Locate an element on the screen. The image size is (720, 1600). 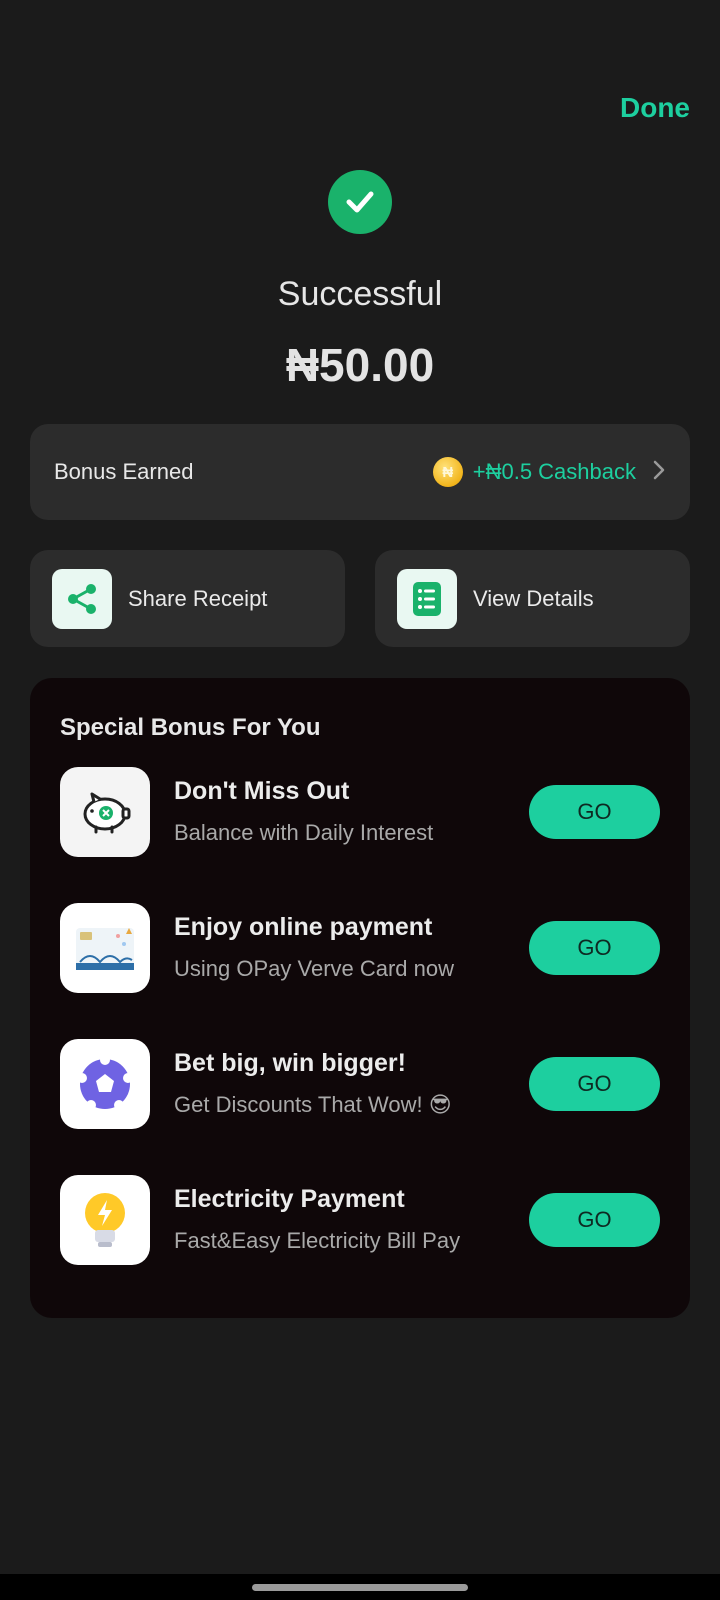
promo-title: Don't Miss Out is located at coordinates (262, 791).